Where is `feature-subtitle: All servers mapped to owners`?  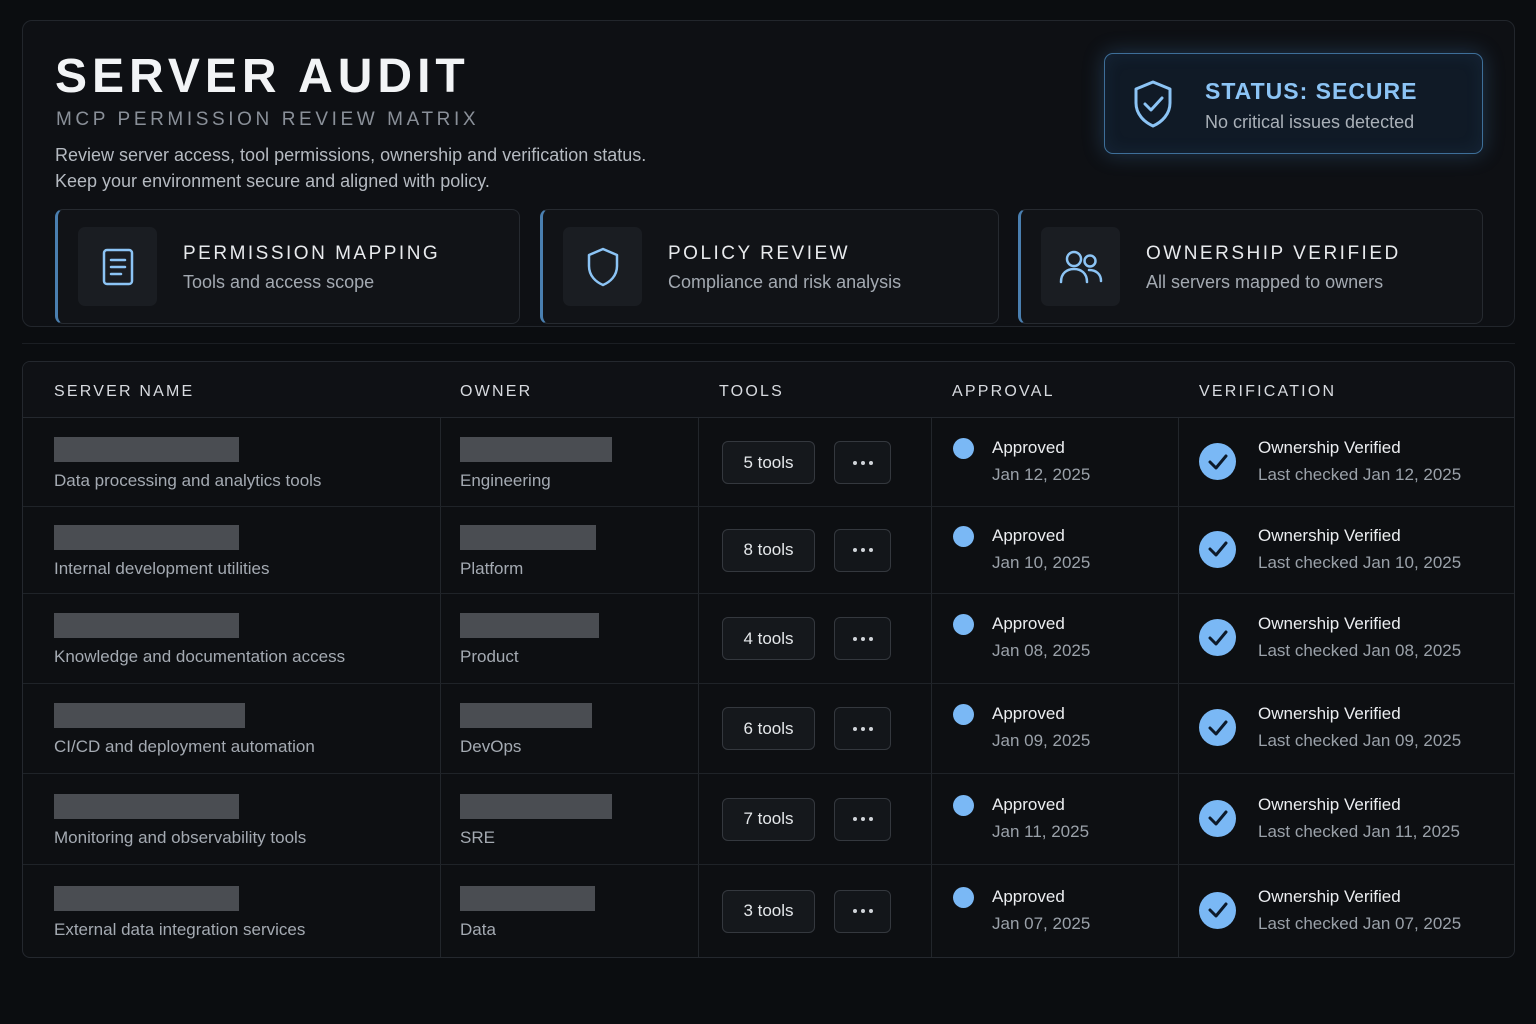
feature-subtitle: All servers mapped to owners is located at coordinates (1265, 282).